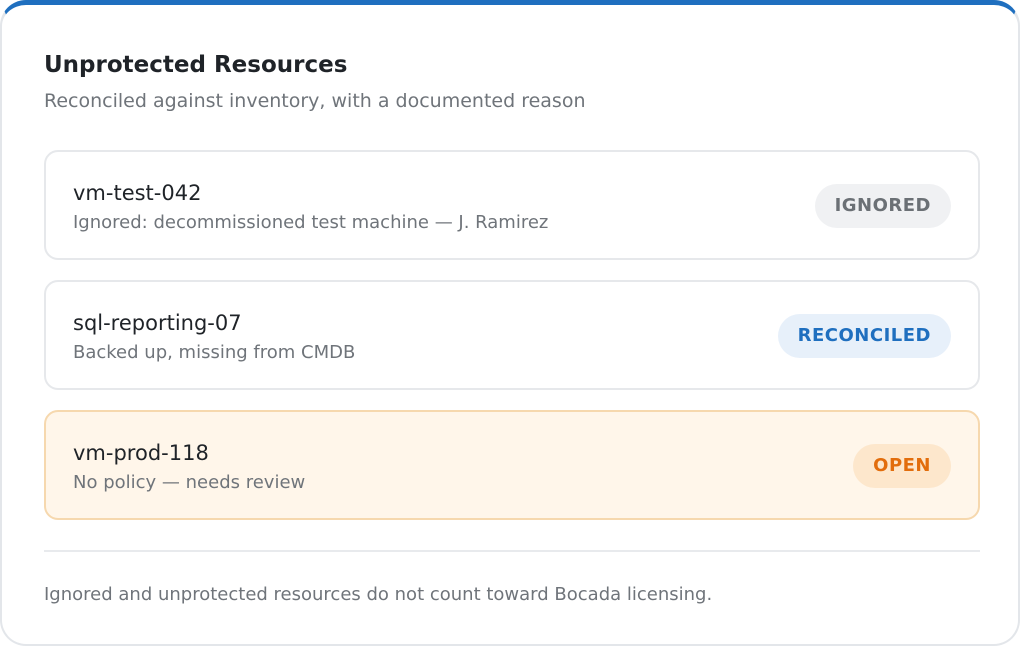 Image resolution: width=1024 pixels, height=650 pixels. I want to click on footer-divider, so click(512, 551).